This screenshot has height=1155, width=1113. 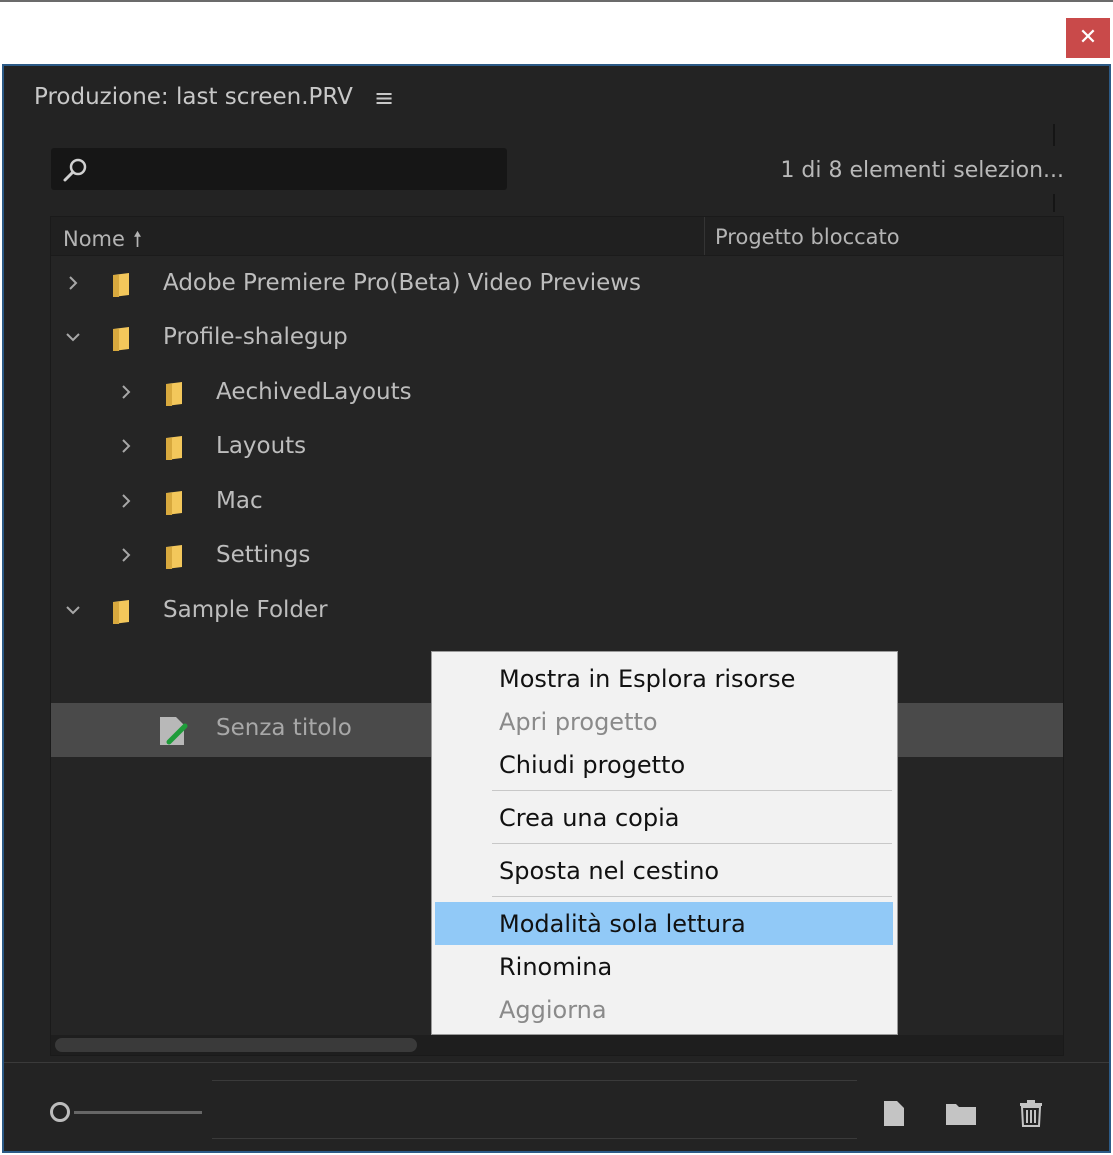 I want to click on scrollbar-thumb, so click(x=236, y=1045).